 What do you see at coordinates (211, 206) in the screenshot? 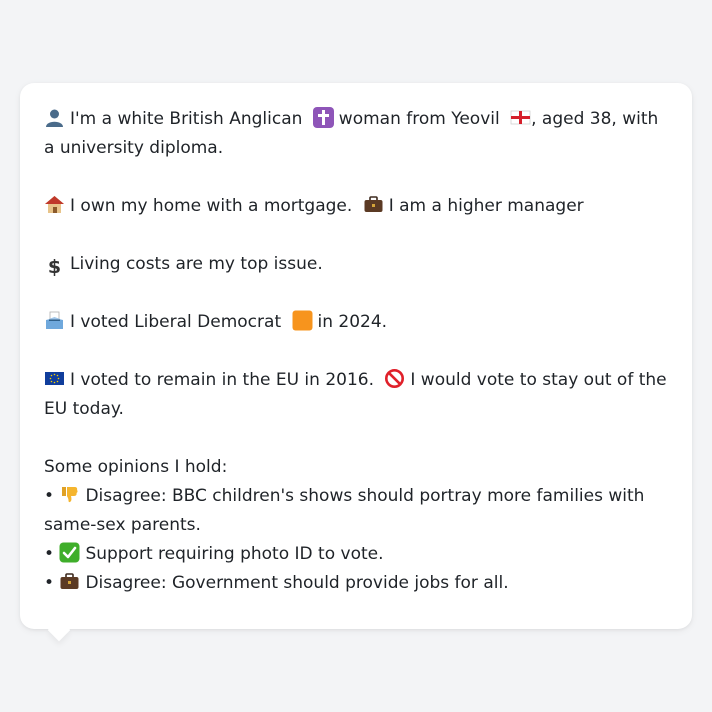
I see `home-text-1: I own my home with a mortgage.` at bounding box center [211, 206].